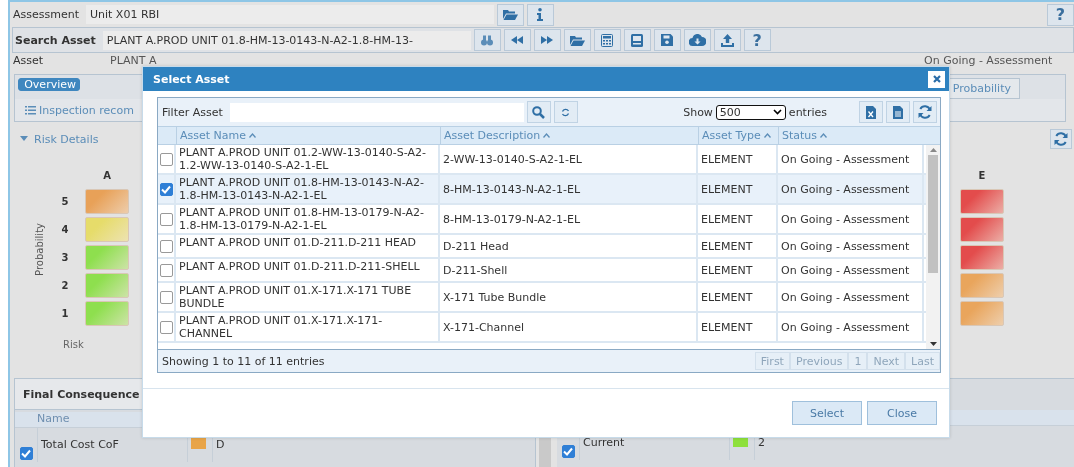  Describe the element at coordinates (56, 40) in the screenshot. I see `field-label: Search Asset` at that location.